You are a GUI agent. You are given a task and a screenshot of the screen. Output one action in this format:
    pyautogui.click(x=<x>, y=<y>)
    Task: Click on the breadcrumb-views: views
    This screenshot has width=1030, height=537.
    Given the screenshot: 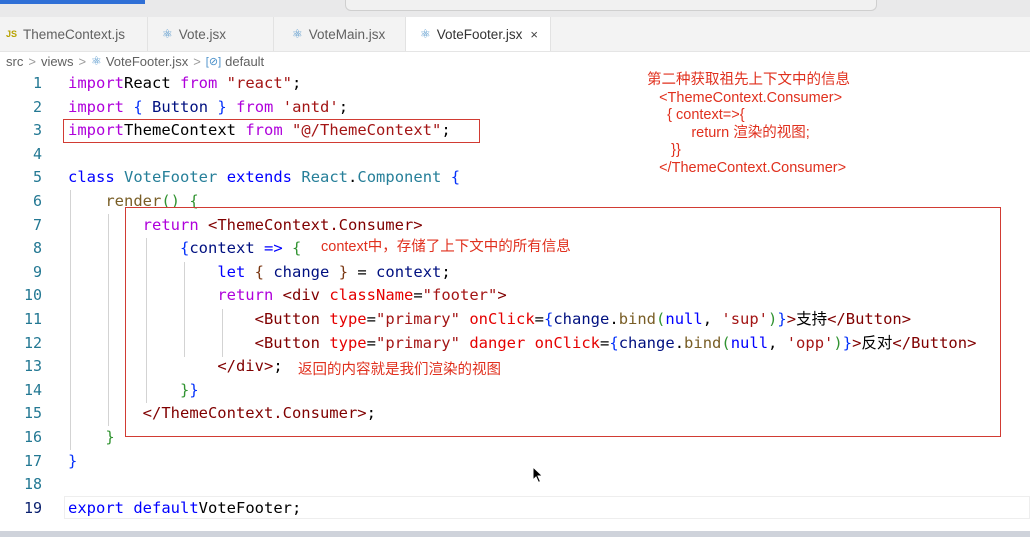 What is the action you would take?
    pyautogui.click(x=57, y=61)
    